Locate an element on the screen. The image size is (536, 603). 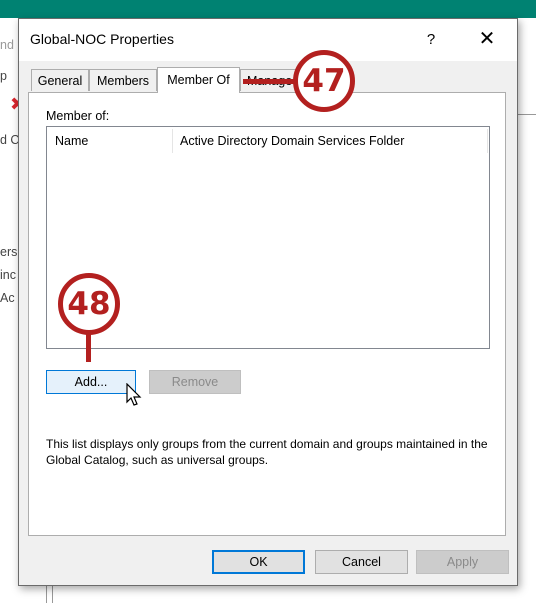
callout-badge: 47 is located at coordinates (324, 81).